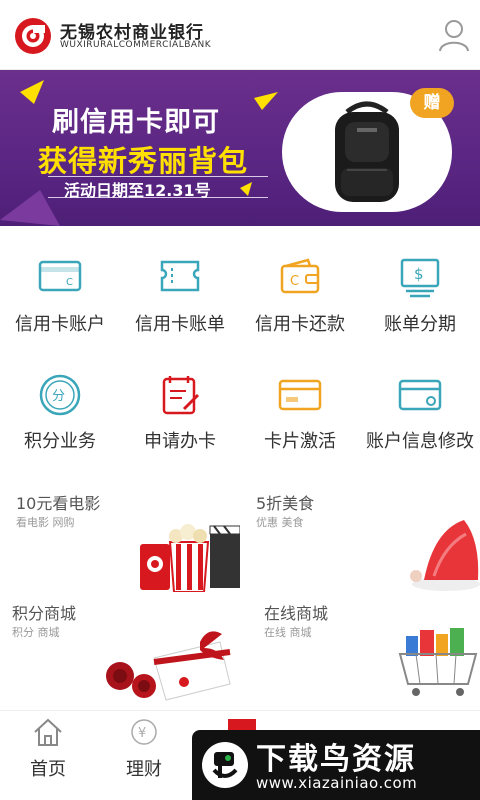 The height and width of the screenshot is (800, 480). What do you see at coordinates (60, 428) in the screenshot?
I see `menu-points: 分 积分业务` at bounding box center [60, 428].